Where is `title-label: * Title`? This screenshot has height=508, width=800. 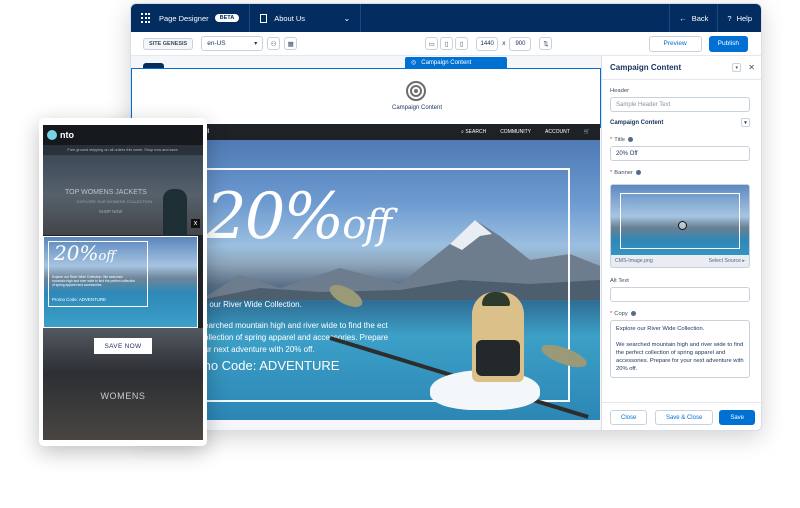 title-label: * Title is located at coordinates (622, 140).